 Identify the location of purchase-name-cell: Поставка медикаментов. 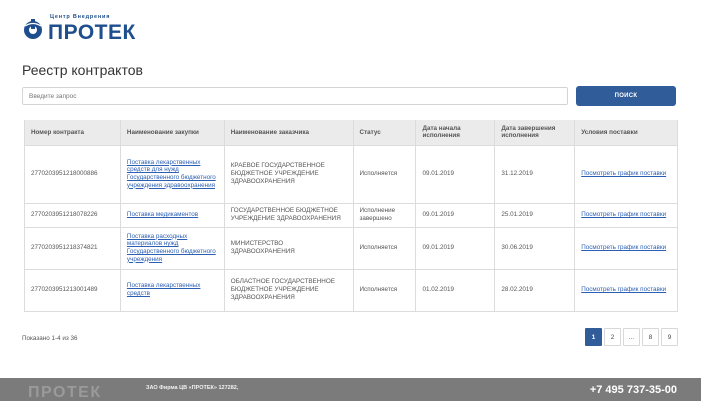
(172, 215).